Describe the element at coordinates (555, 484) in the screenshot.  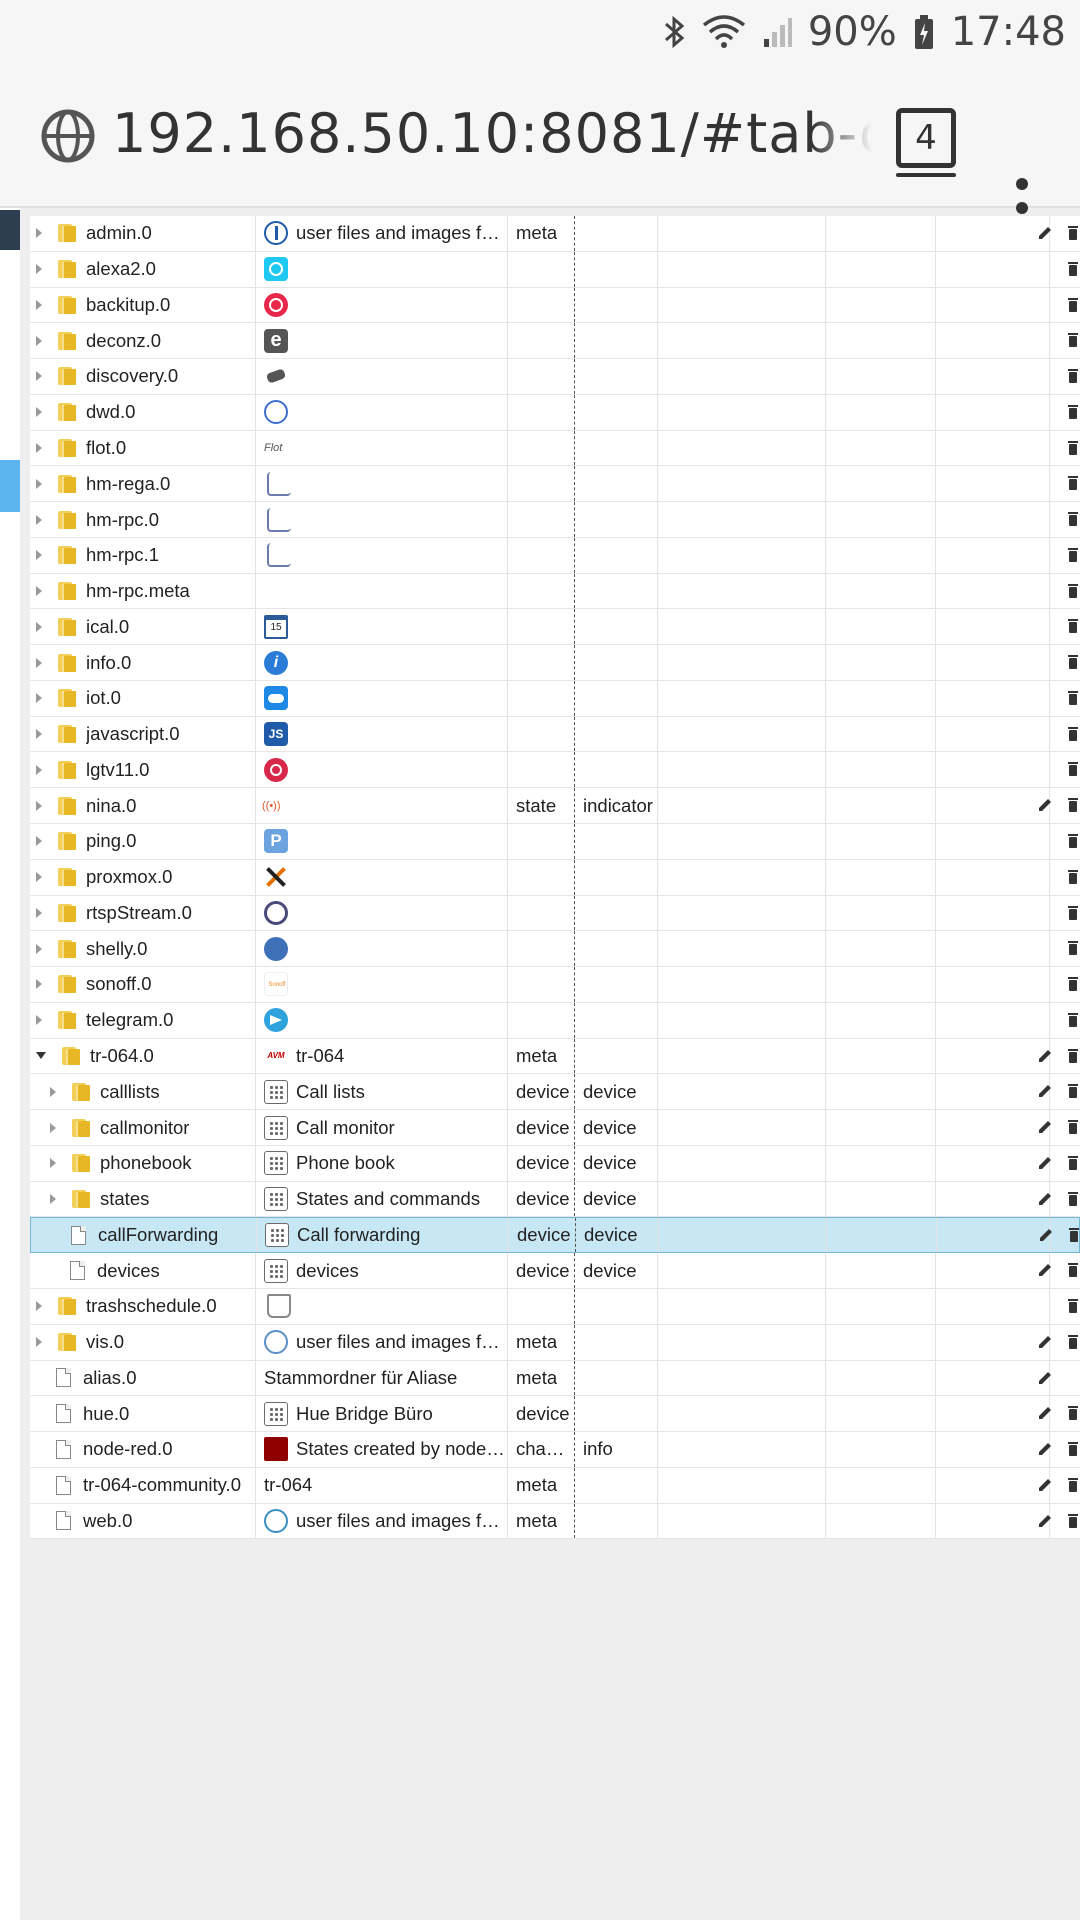
I see `table-row: hm-rega.0` at that location.